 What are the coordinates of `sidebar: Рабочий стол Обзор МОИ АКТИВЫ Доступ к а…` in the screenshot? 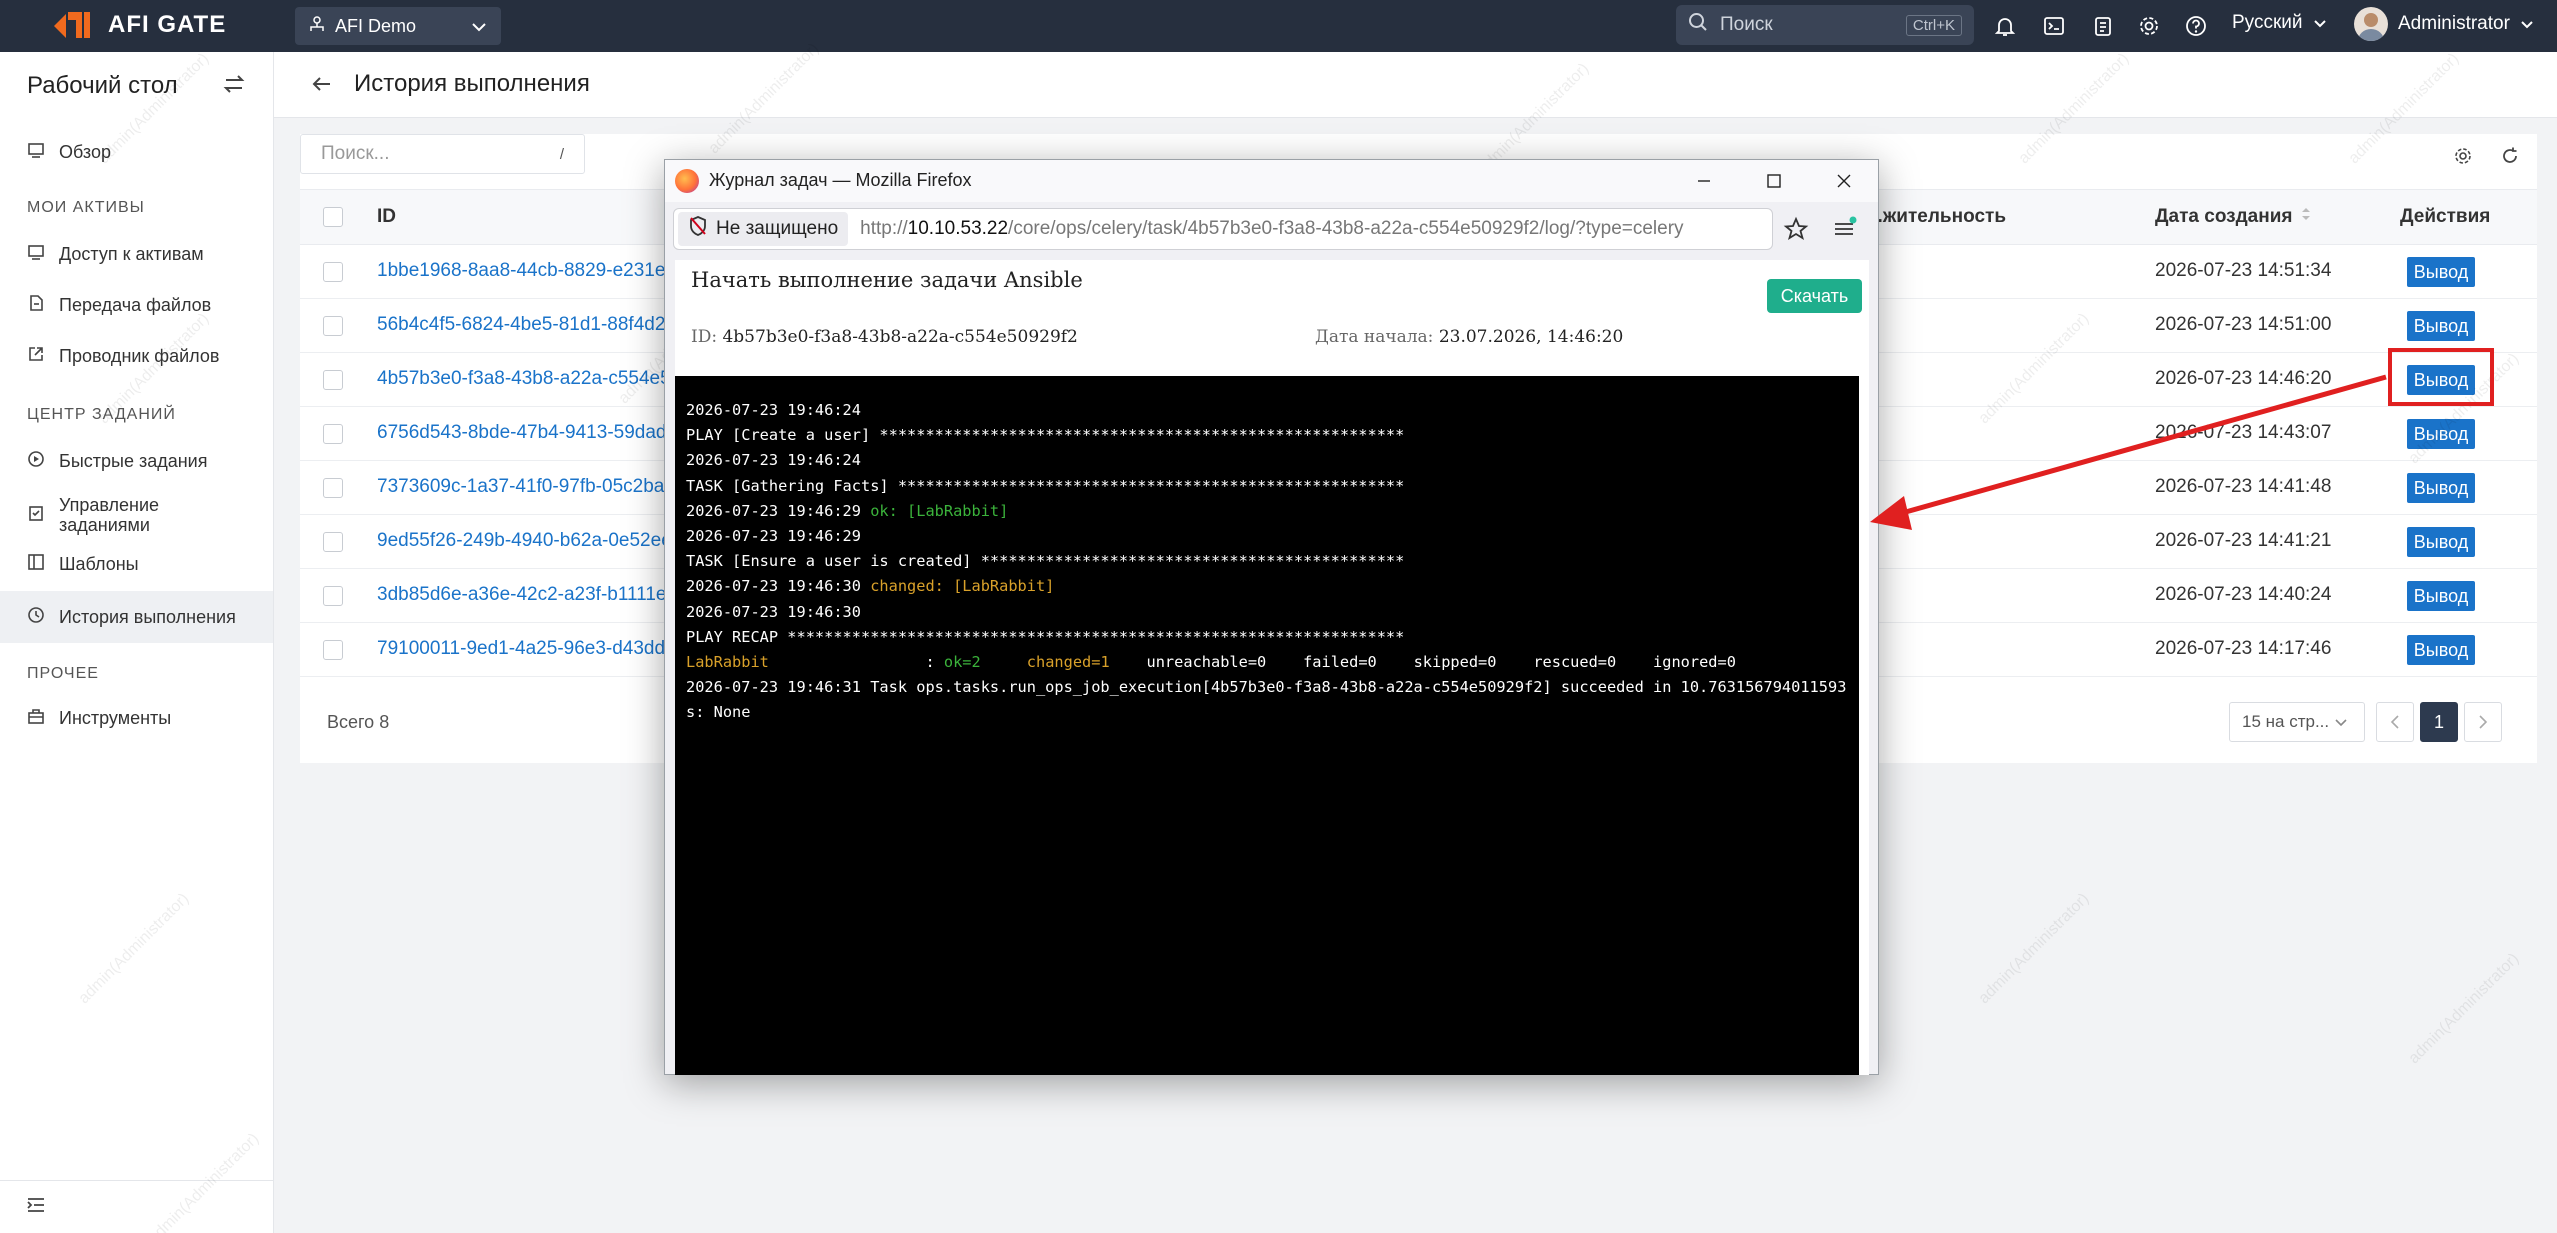 It's located at (137, 642).